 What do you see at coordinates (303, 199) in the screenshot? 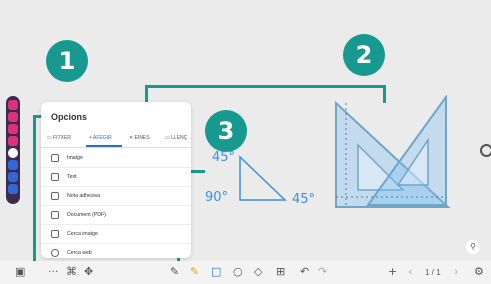
I see `angle-label-right: 45°` at bounding box center [303, 199].